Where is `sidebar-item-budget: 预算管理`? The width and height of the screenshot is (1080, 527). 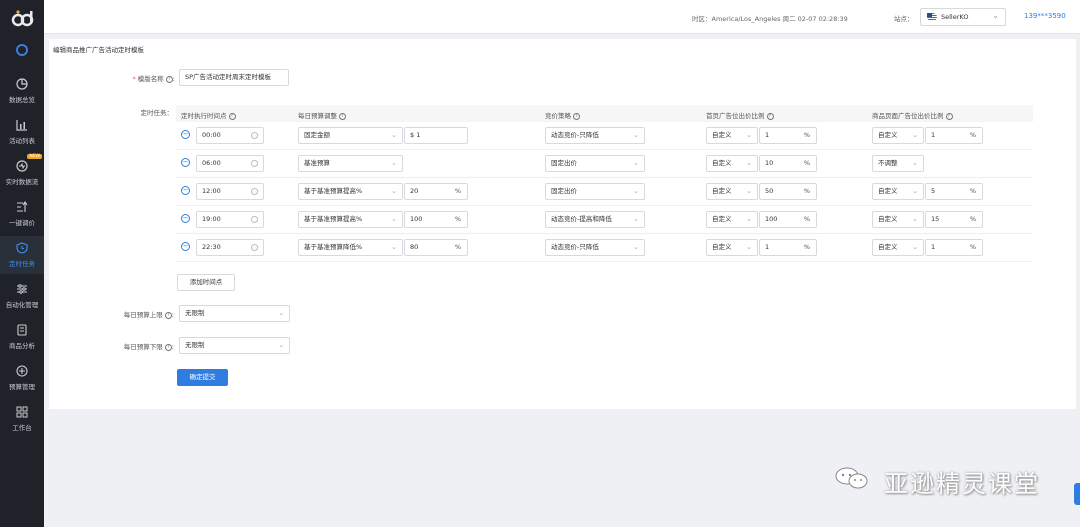
sidebar-item-budget: 预算管理 is located at coordinates (22, 378).